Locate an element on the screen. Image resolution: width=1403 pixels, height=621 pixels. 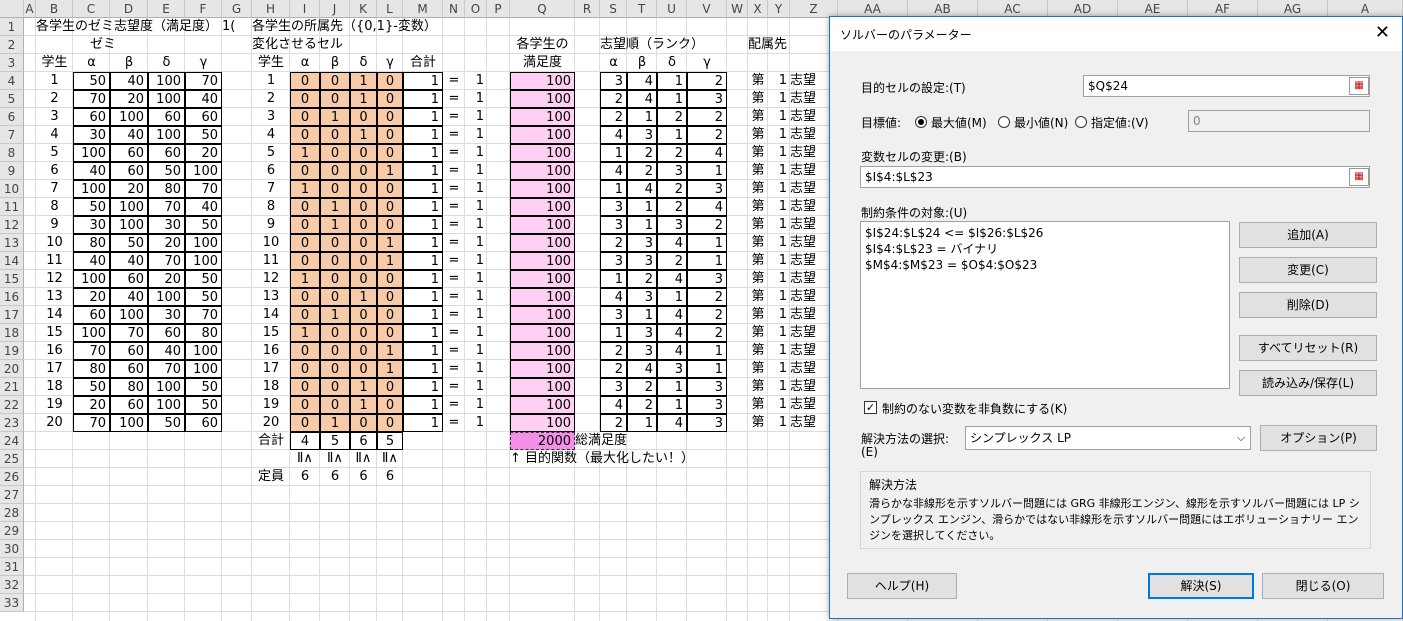
header-greek: δ is located at coordinates (672, 63).